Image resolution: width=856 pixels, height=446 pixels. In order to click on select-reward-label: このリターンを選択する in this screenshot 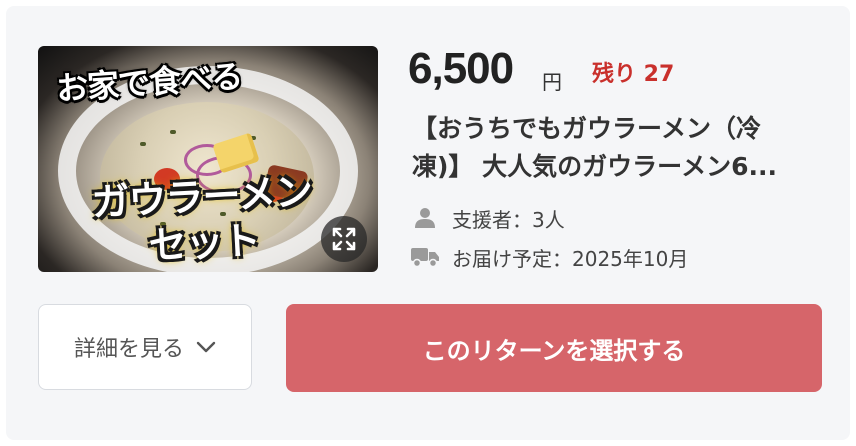, I will do `click(554, 350)`.